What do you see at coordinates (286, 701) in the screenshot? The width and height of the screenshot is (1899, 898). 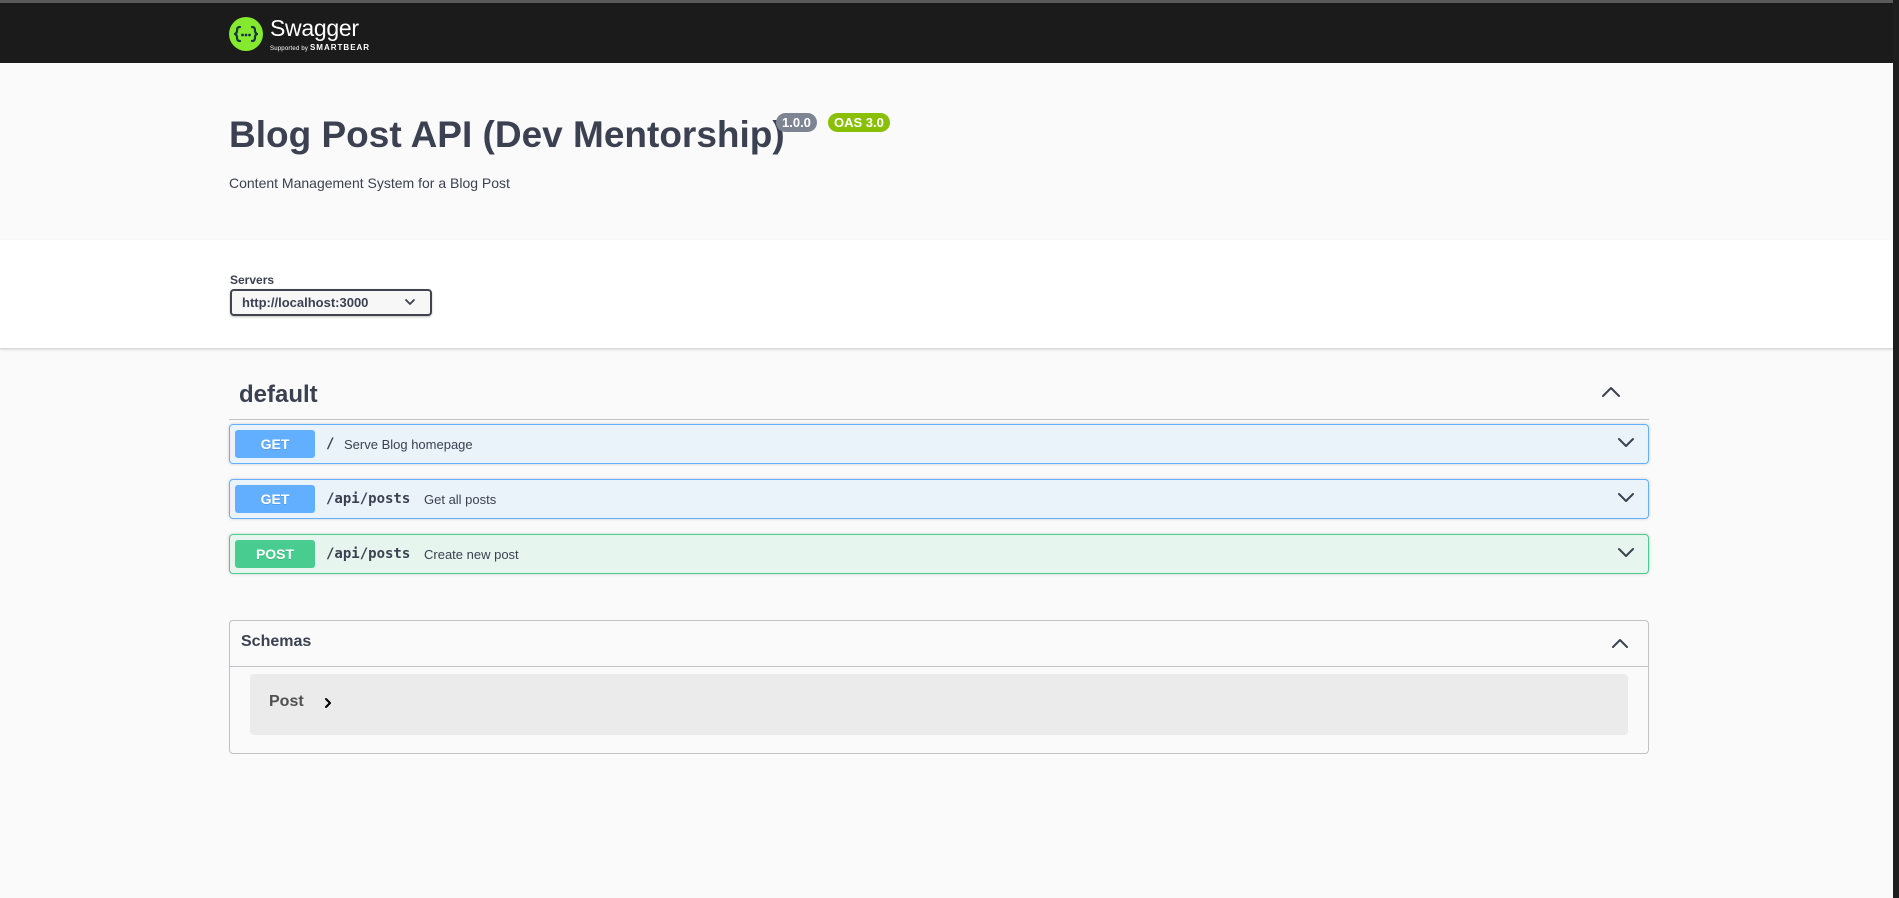 I see `model-name: Post` at bounding box center [286, 701].